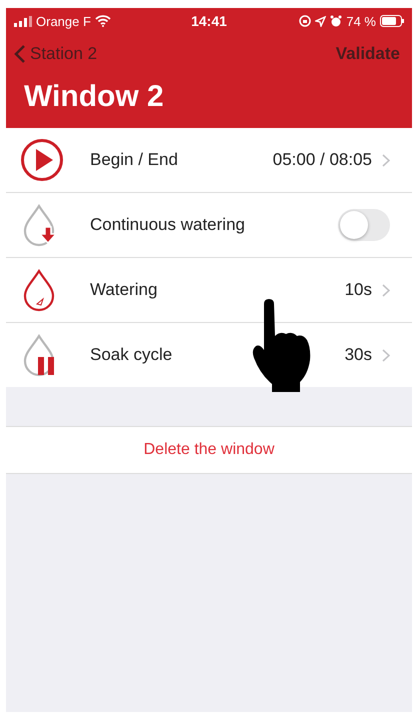  Describe the element at coordinates (281, 345) in the screenshot. I see `pointing-hand-icon` at that location.